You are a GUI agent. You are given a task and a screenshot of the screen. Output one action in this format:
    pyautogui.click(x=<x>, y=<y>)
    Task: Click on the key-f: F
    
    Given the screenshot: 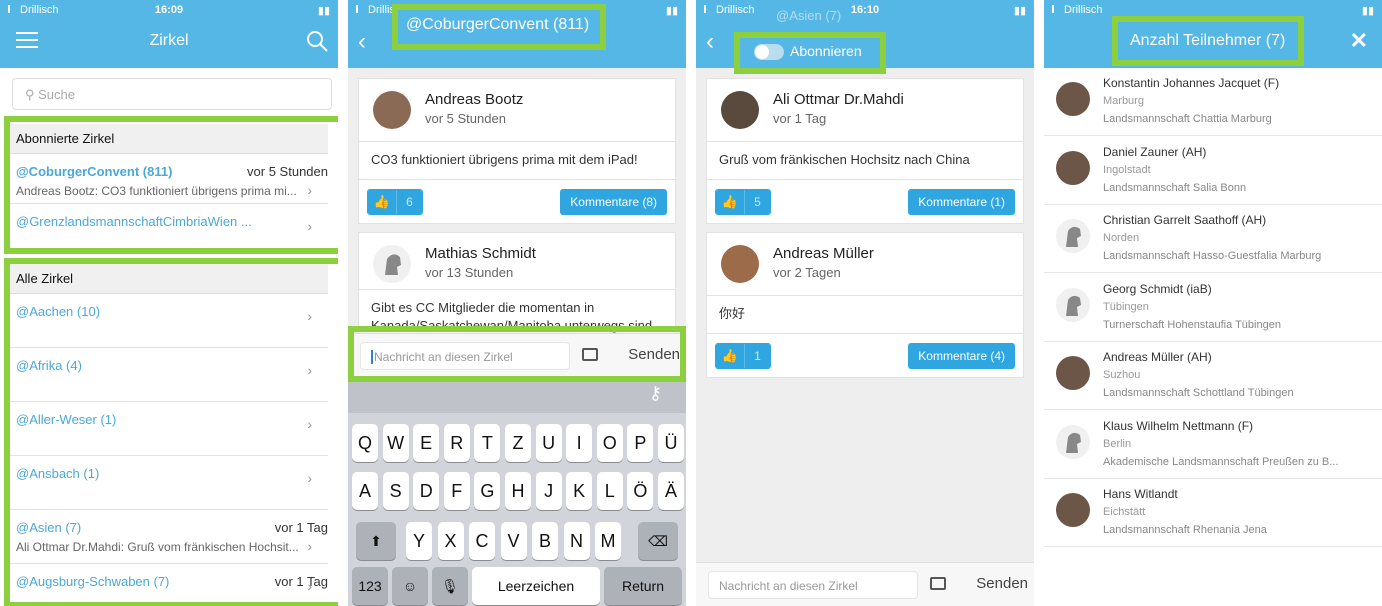 What is the action you would take?
    pyautogui.click(x=456, y=491)
    